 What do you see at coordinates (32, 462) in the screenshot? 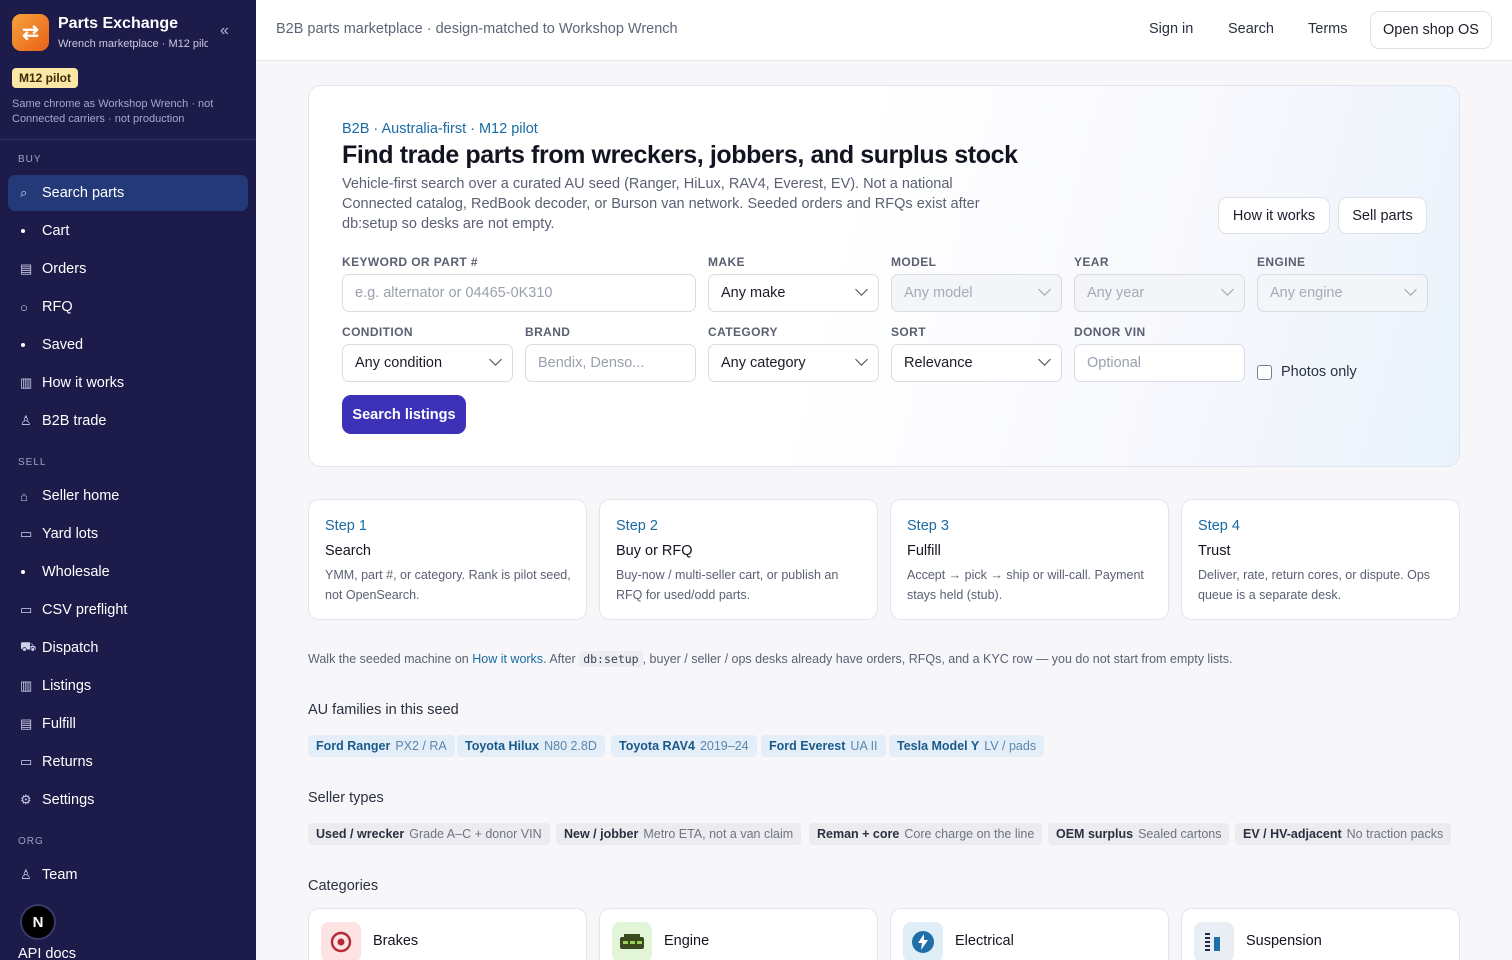
I see `section-label-sell: SELL` at bounding box center [32, 462].